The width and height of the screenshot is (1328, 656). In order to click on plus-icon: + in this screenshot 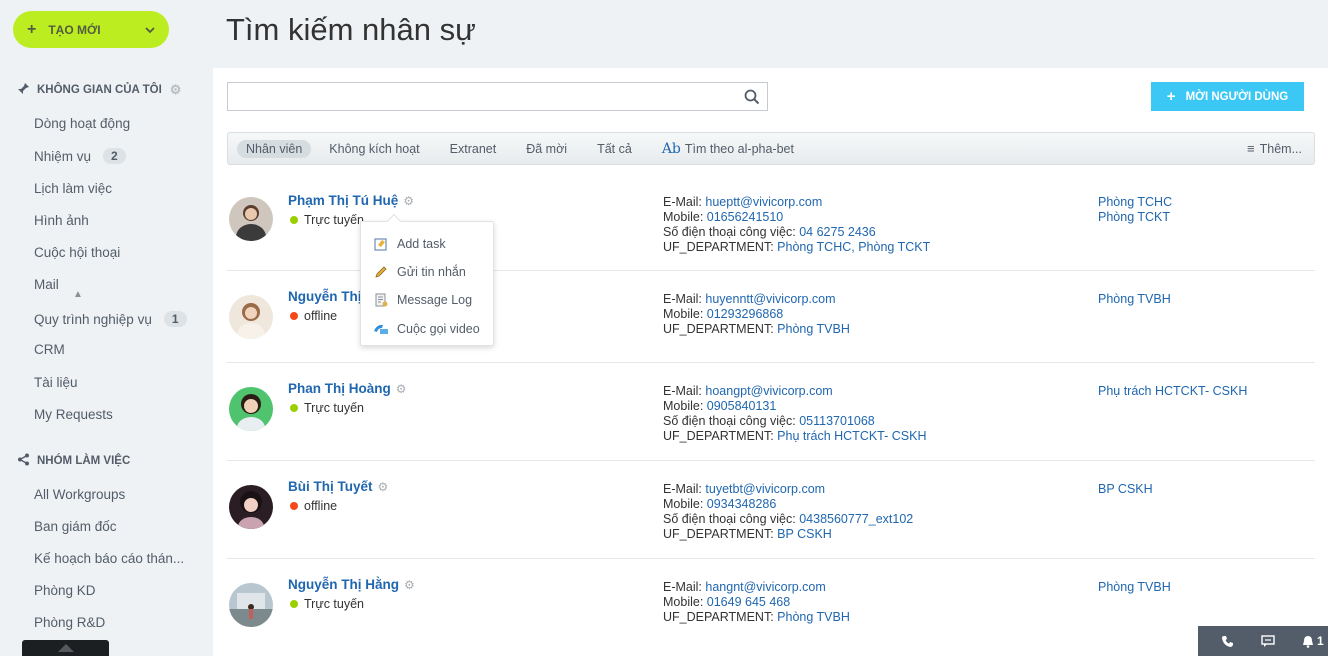, I will do `click(1171, 96)`.